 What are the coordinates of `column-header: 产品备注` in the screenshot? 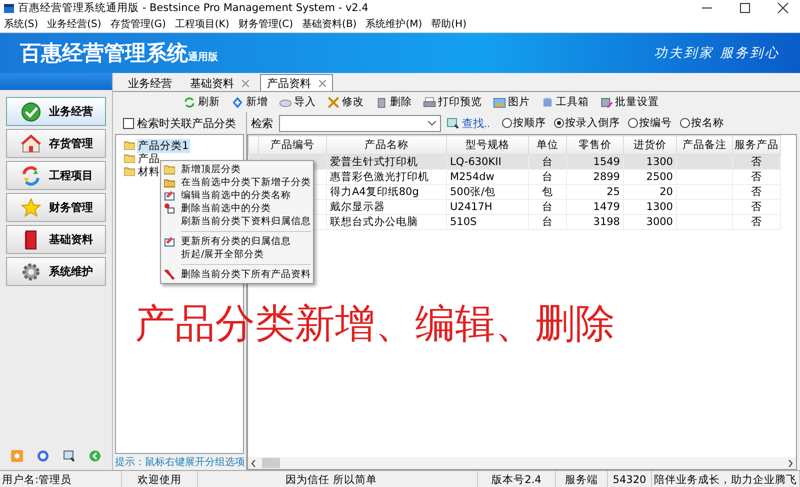 It's located at (704, 145).